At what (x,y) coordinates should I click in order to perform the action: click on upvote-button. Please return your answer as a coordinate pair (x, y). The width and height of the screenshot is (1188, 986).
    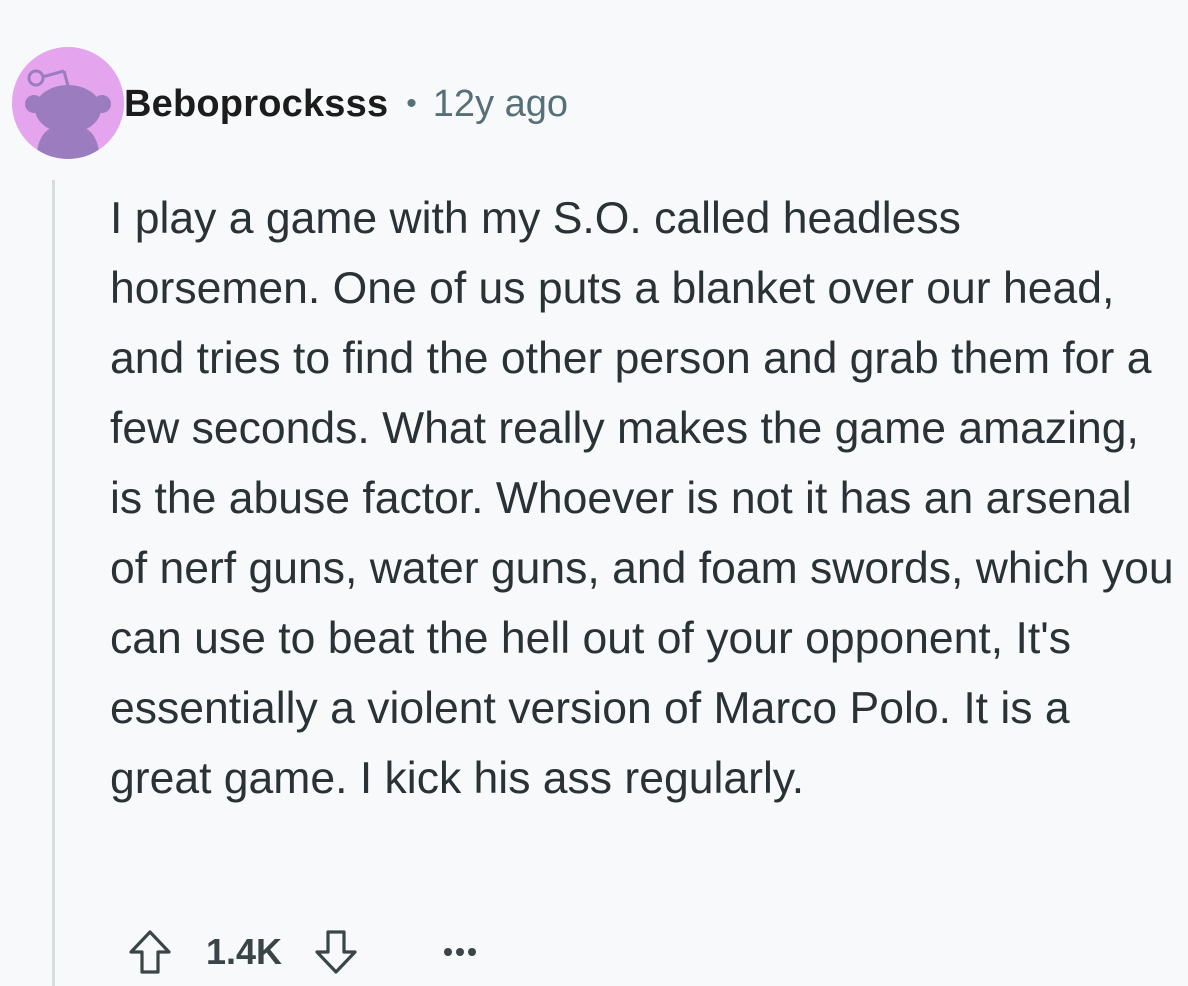
    Looking at the image, I should click on (150, 952).